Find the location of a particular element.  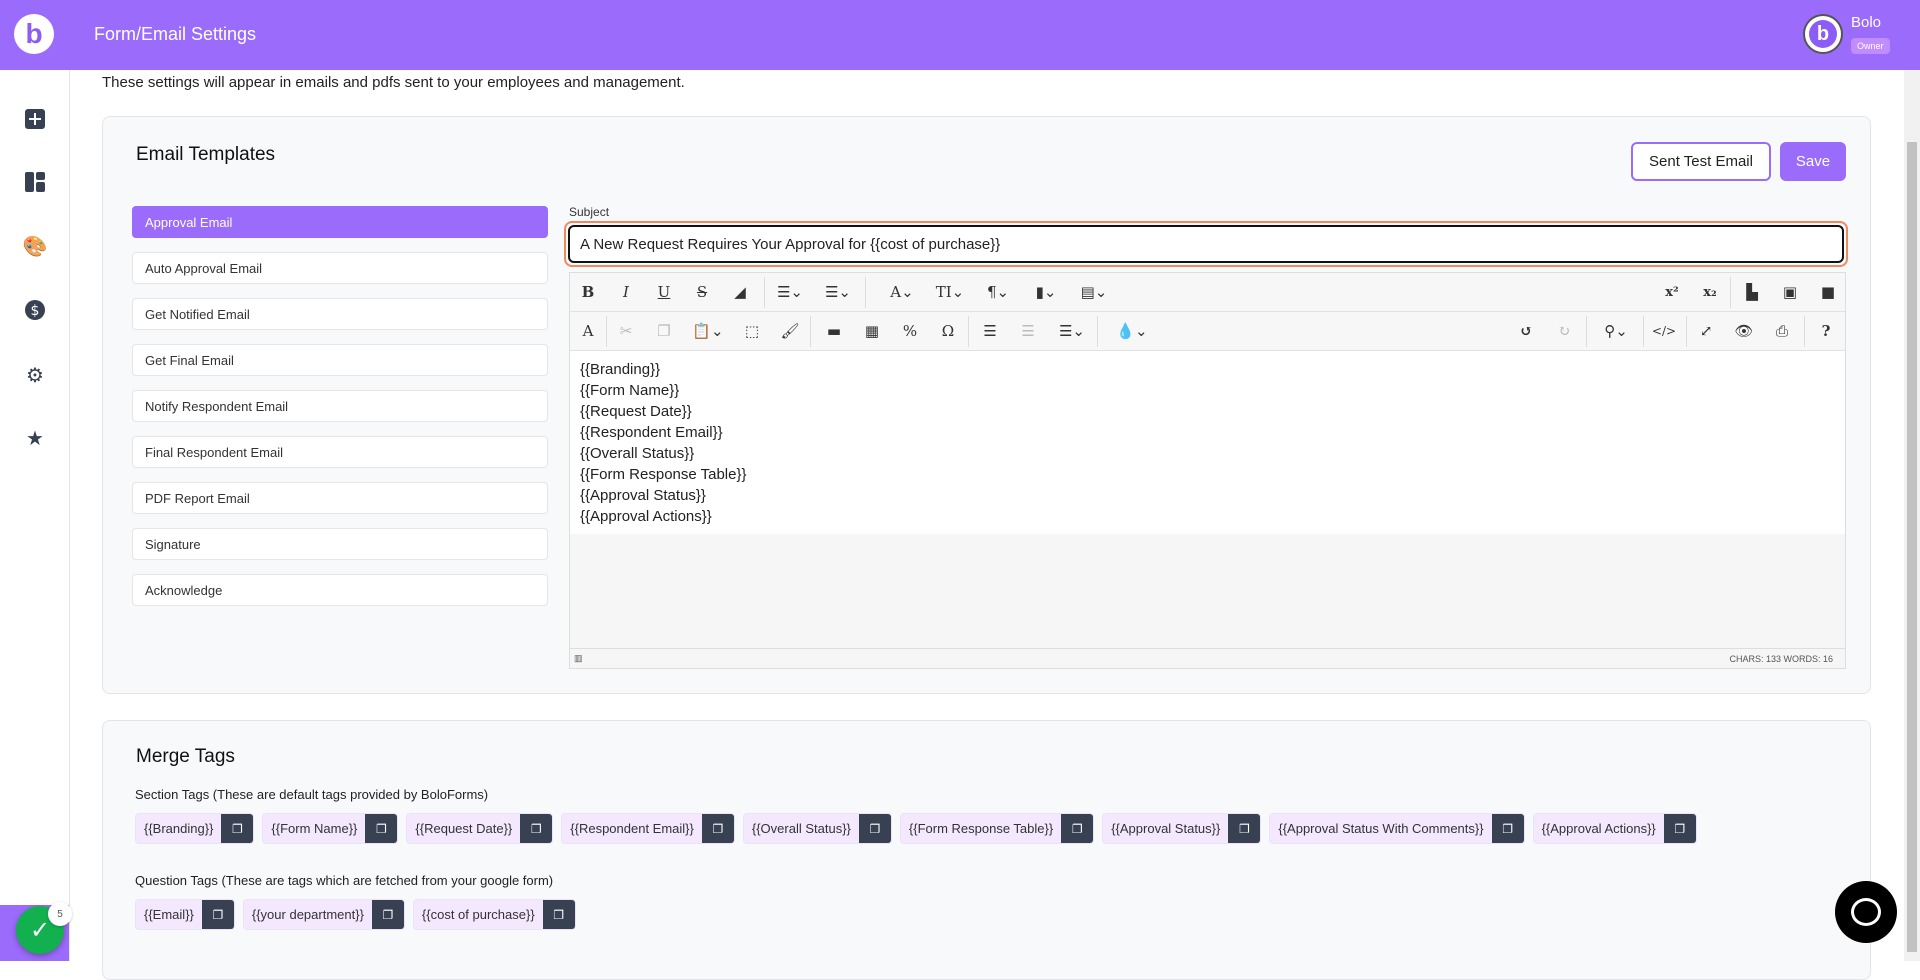

numbered-list-icon: ☰⌄ is located at coordinates (838, 292).